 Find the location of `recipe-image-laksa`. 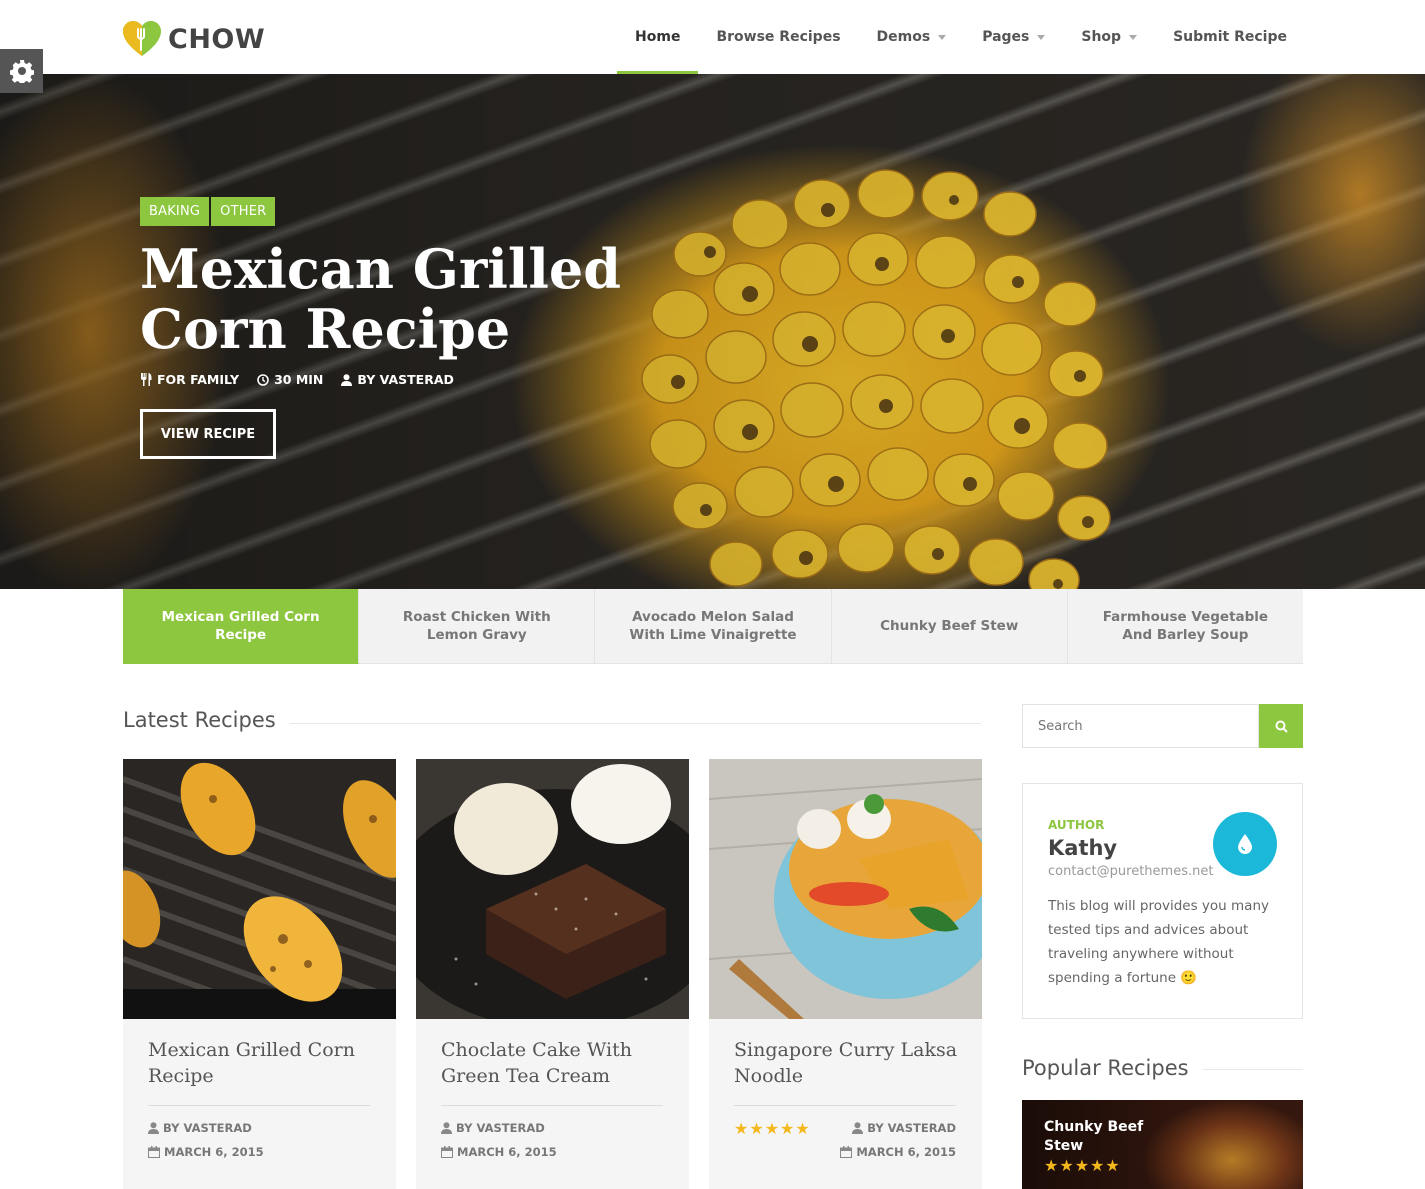

recipe-image-laksa is located at coordinates (845, 889).